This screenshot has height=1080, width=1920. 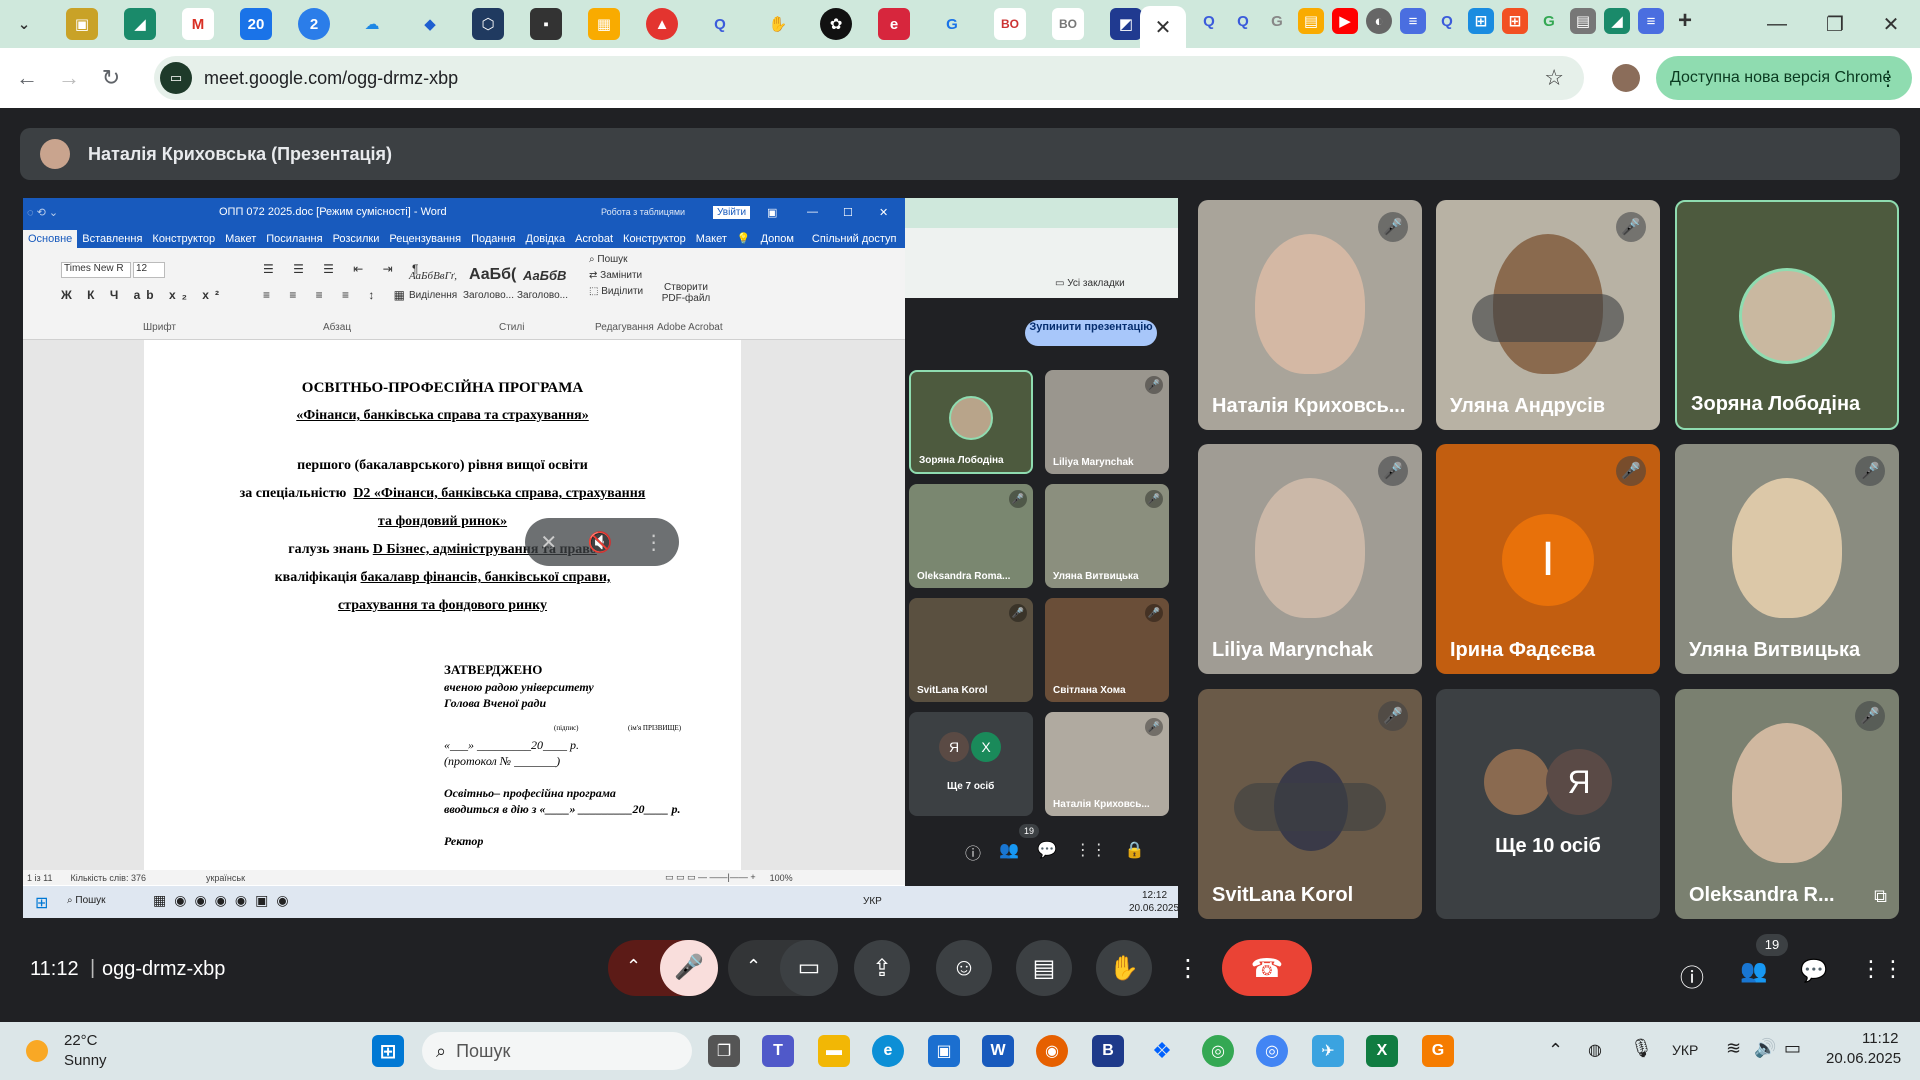 What do you see at coordinates (1863, 1058) in the screenshot?
I see `clock-date: 20.06.2025` at bounding box center [1863, 1058].